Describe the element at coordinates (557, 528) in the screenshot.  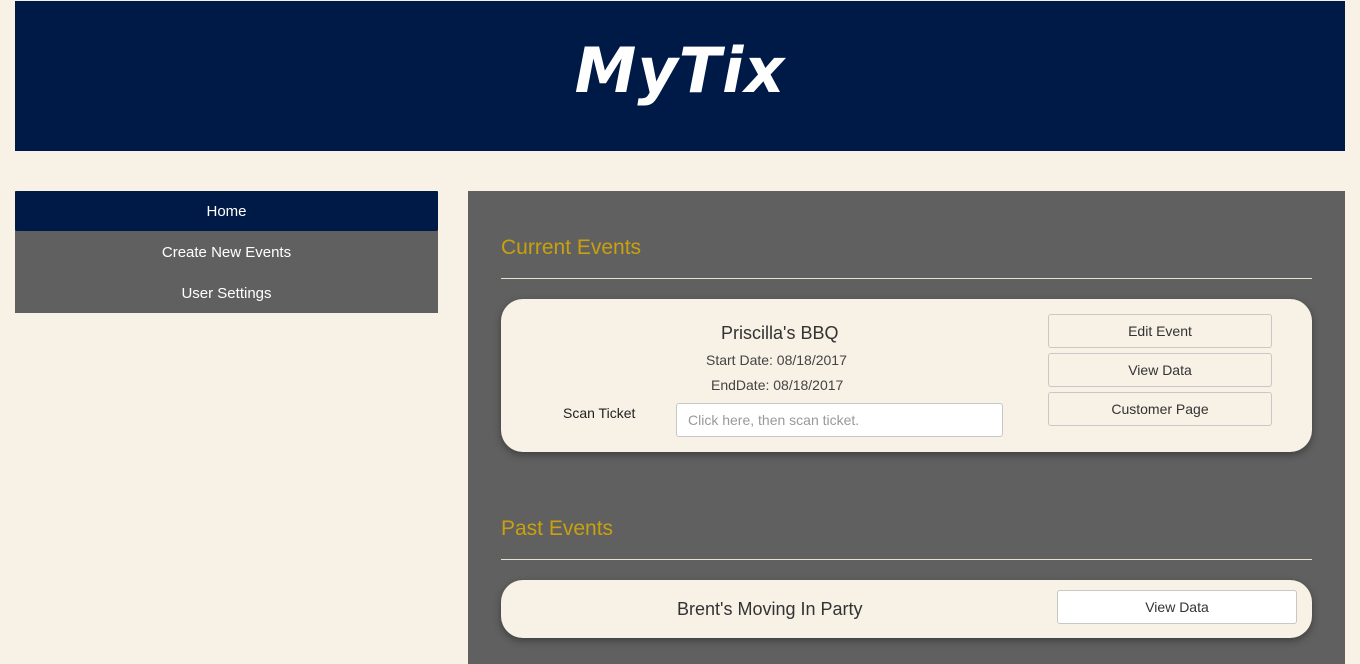
I see `past-events-title: Past Events` at that location.